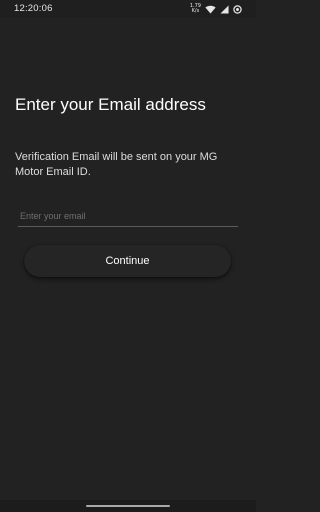  I want to click on network-speed: 1.79 K/s, so click(195, 9).